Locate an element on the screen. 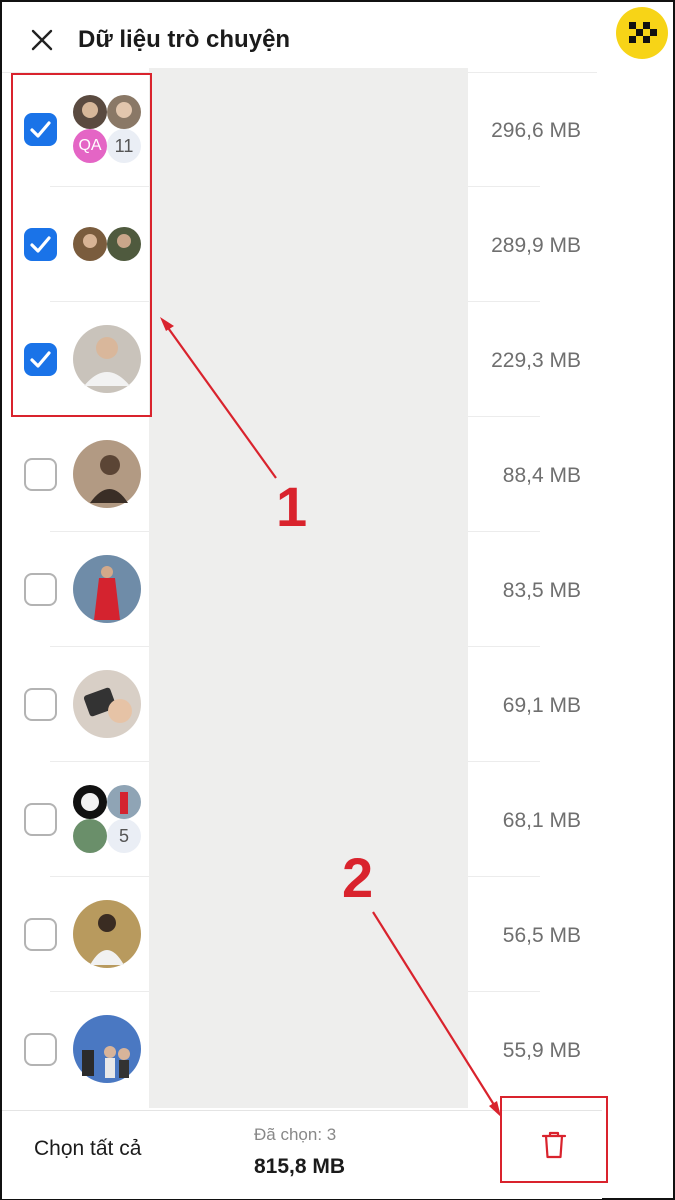  close-icon is located at coordinates (42, 40).